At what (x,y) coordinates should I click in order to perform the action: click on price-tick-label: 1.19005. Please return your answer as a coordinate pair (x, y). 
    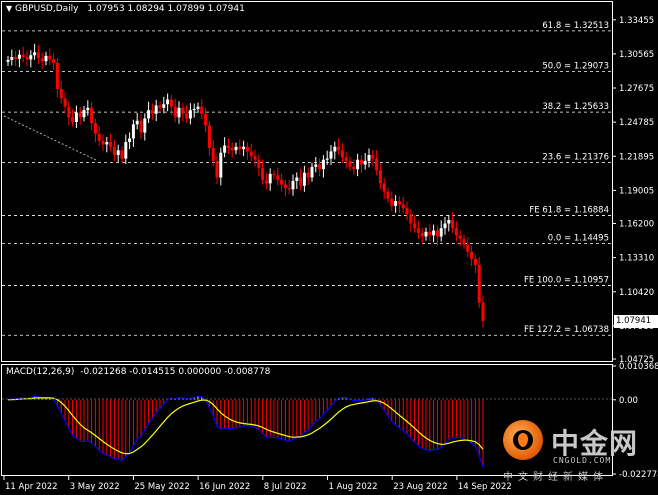
    Looking at the image, I should click on (636, 191).